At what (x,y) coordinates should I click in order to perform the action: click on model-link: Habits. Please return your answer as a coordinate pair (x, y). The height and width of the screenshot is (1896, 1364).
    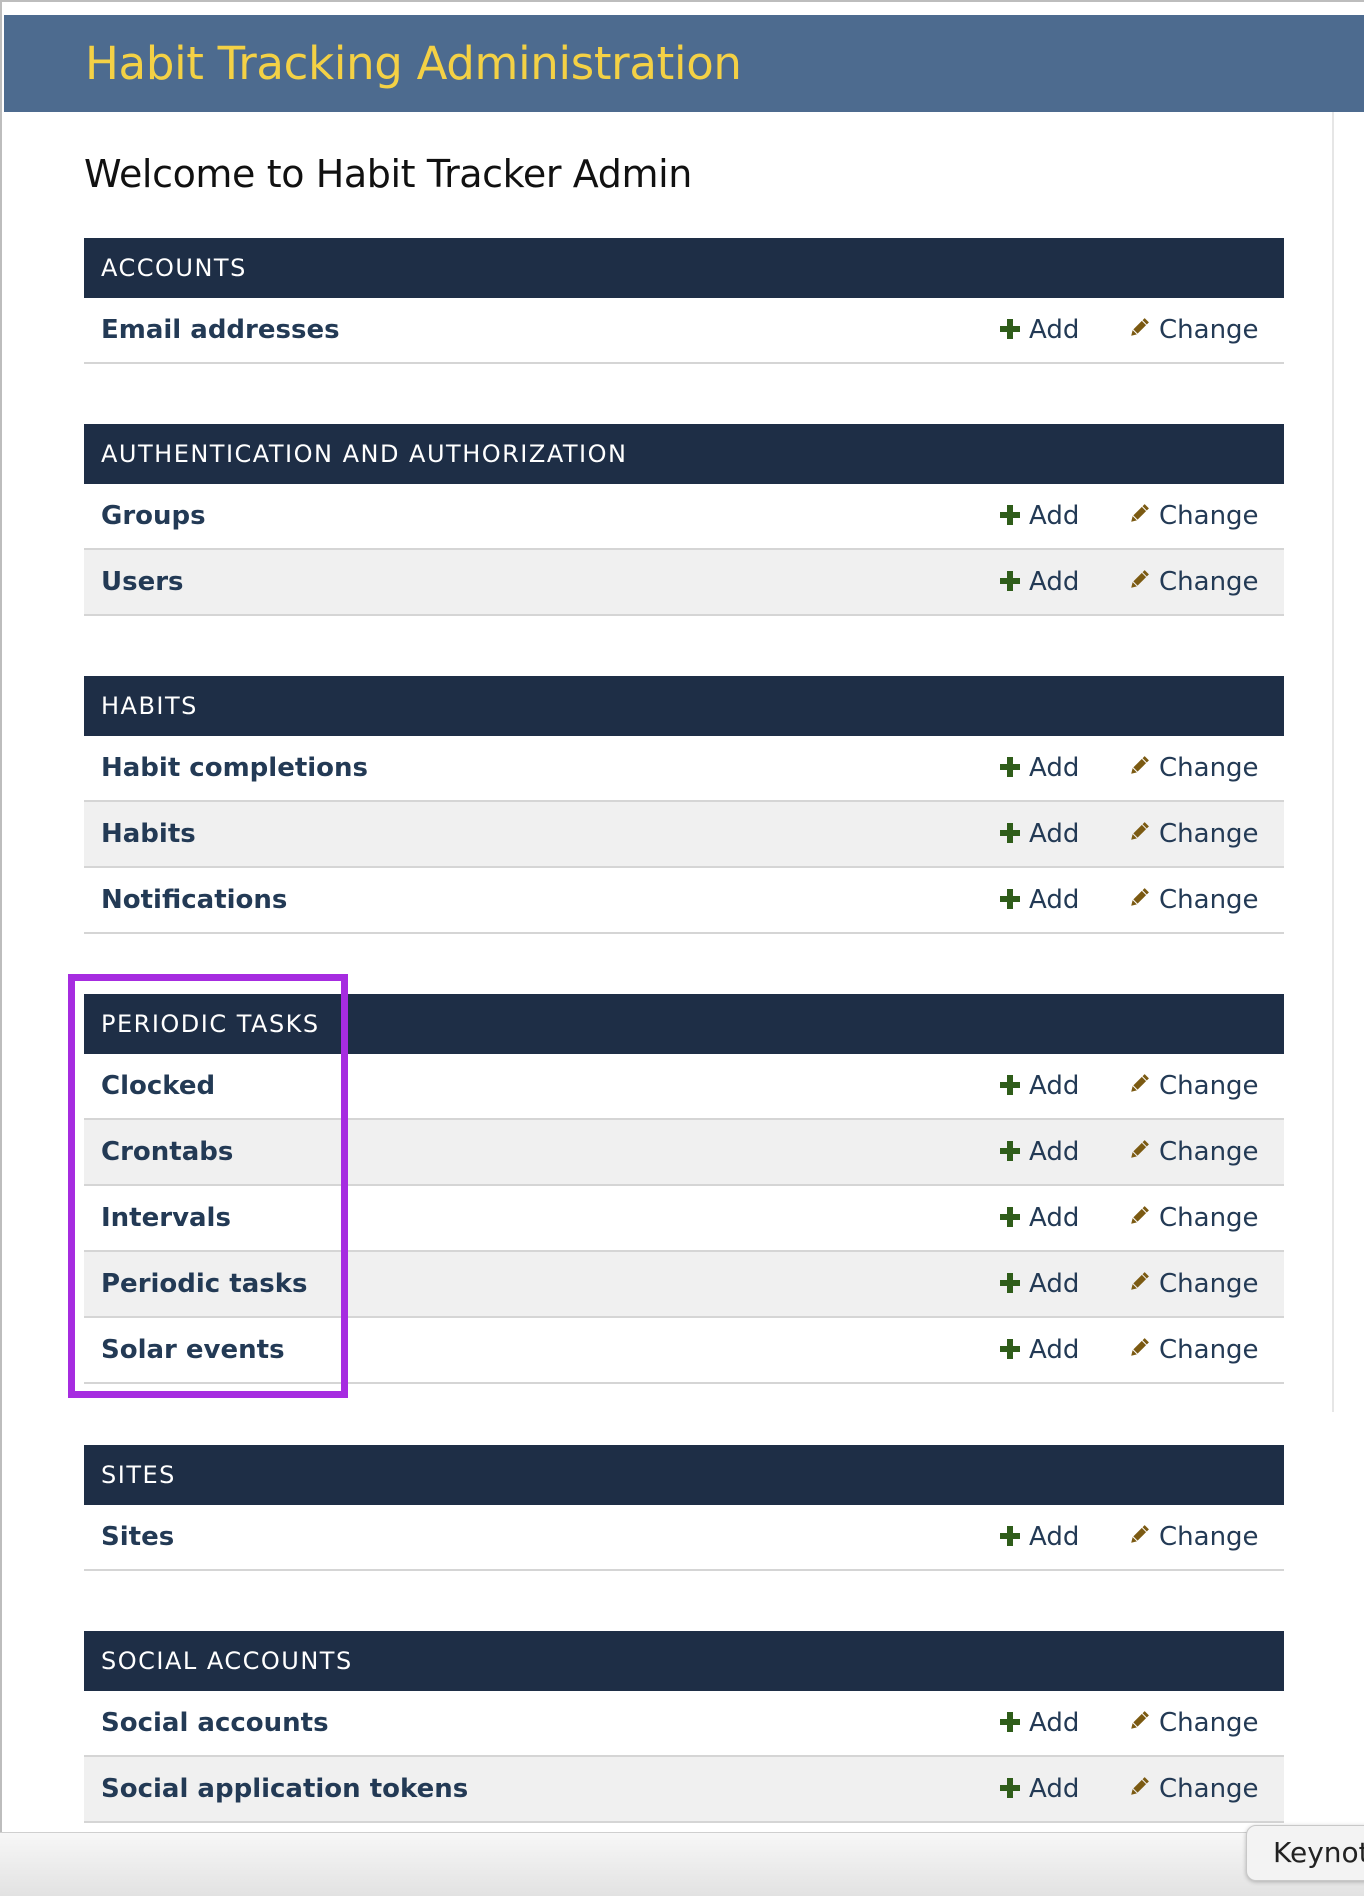
    Looking at the image, I should click on (148, 834).